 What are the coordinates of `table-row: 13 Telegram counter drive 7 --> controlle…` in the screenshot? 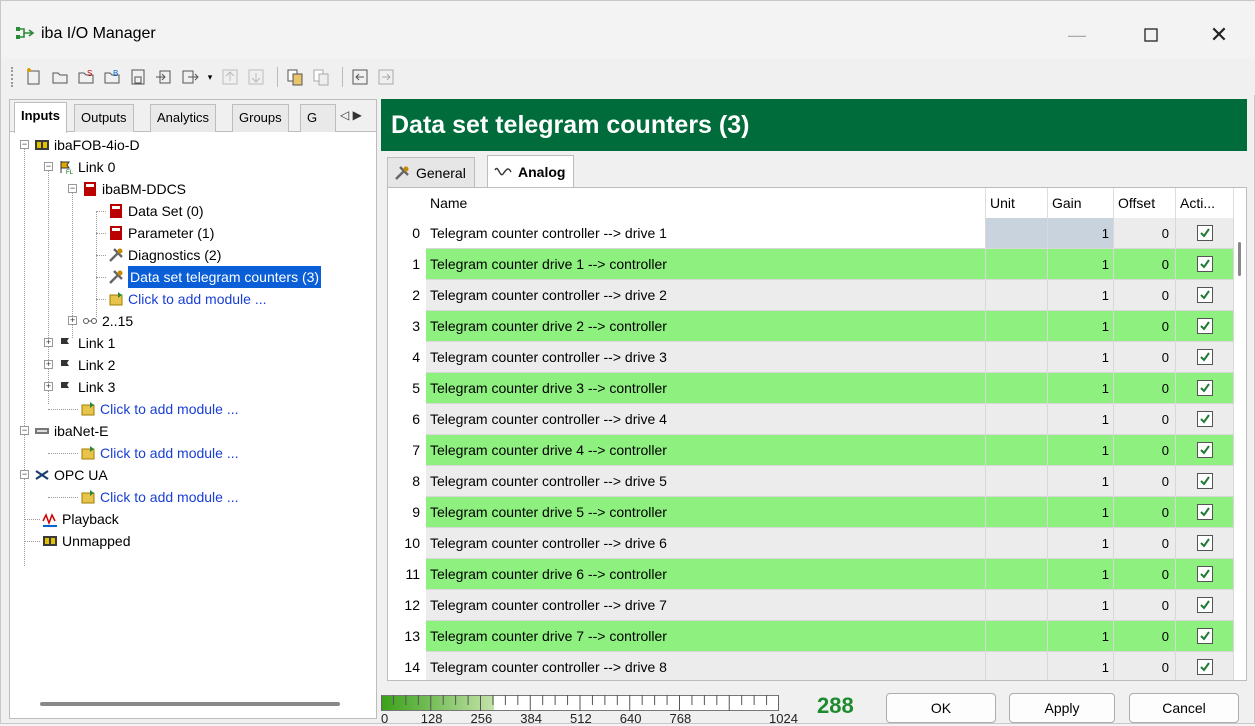 It's located at (811, 636).